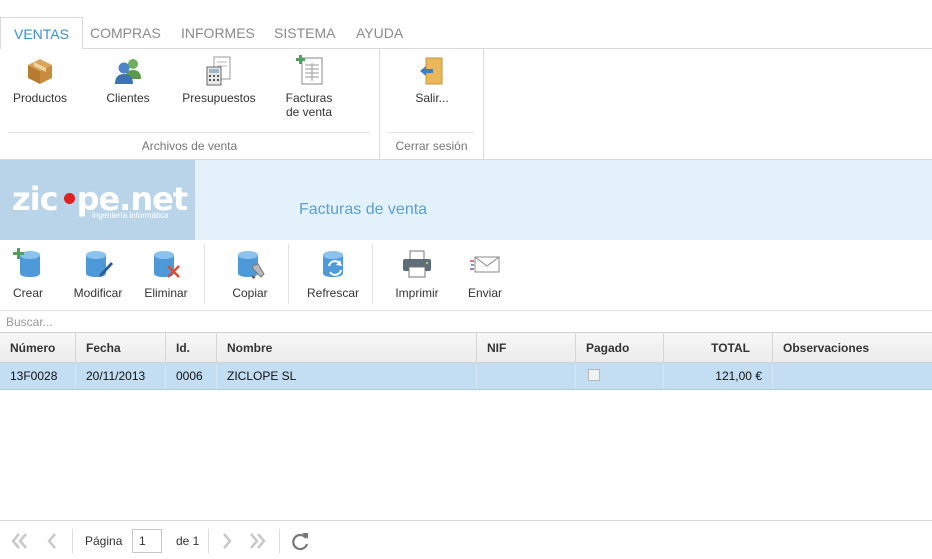 The image size is (932, 559). I want to click on exit-door-icon, so click(431, 71).